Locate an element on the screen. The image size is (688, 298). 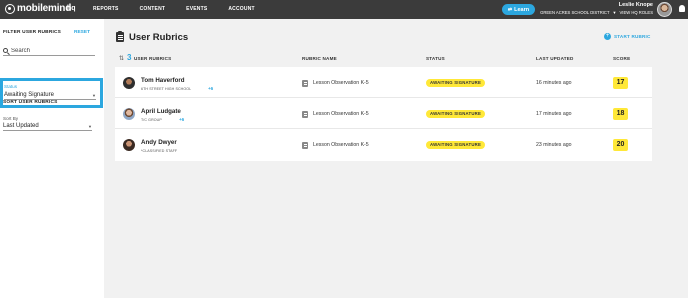
nav-content: CONTENT is located at coordinates (153, 9).